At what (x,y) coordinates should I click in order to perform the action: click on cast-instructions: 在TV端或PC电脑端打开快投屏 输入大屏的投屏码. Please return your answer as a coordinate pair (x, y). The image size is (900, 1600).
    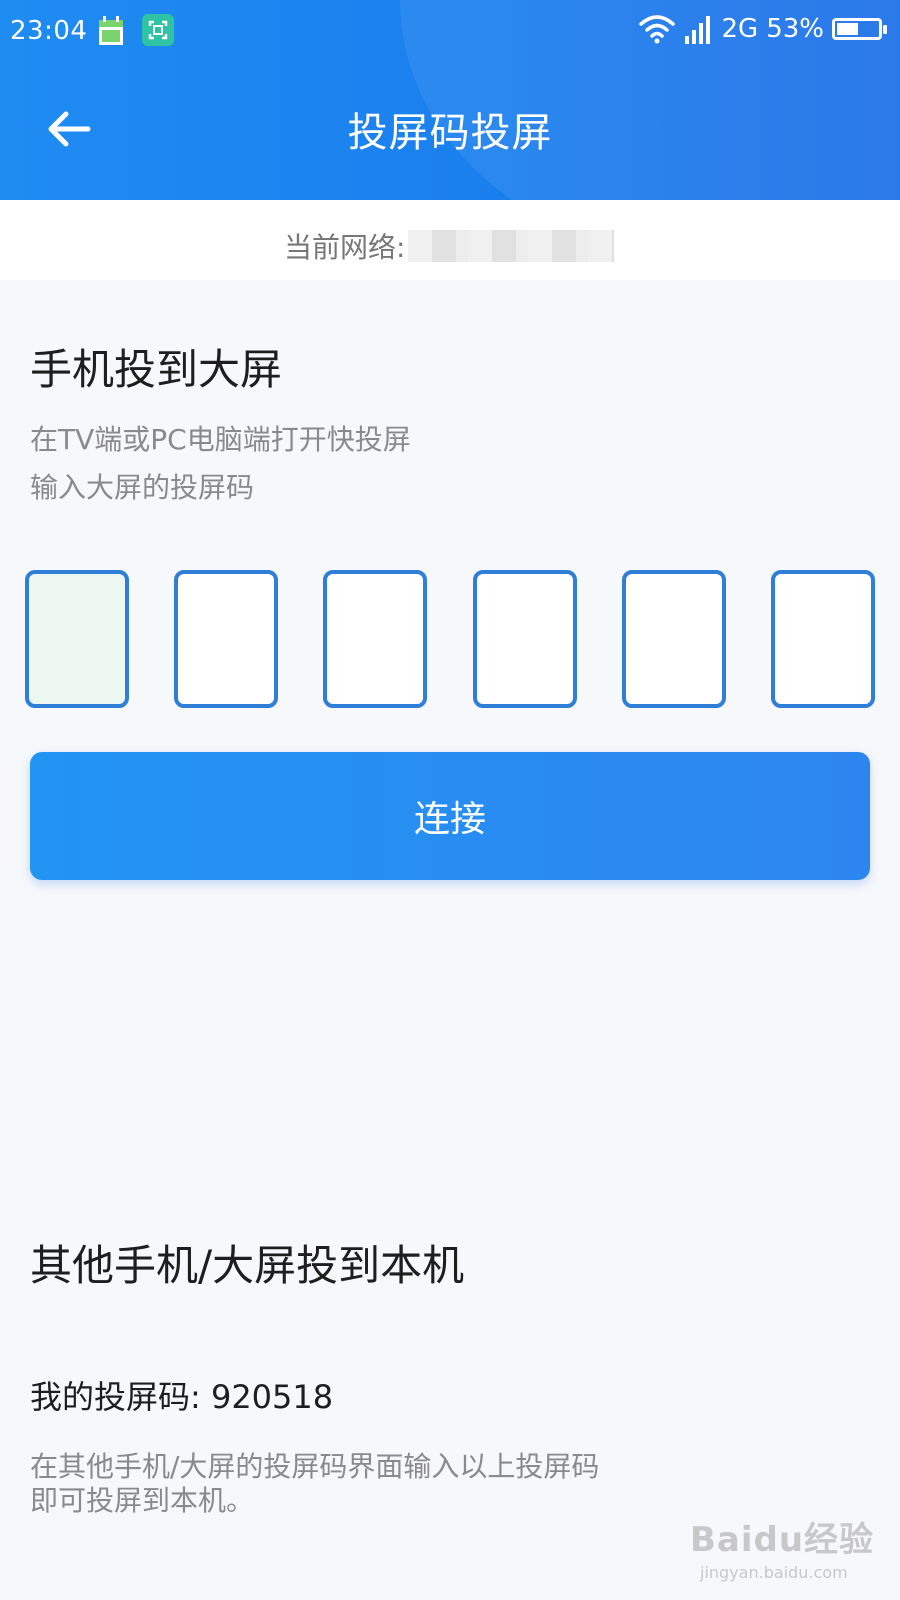
    Looking at the image, I should click on (220, 464).